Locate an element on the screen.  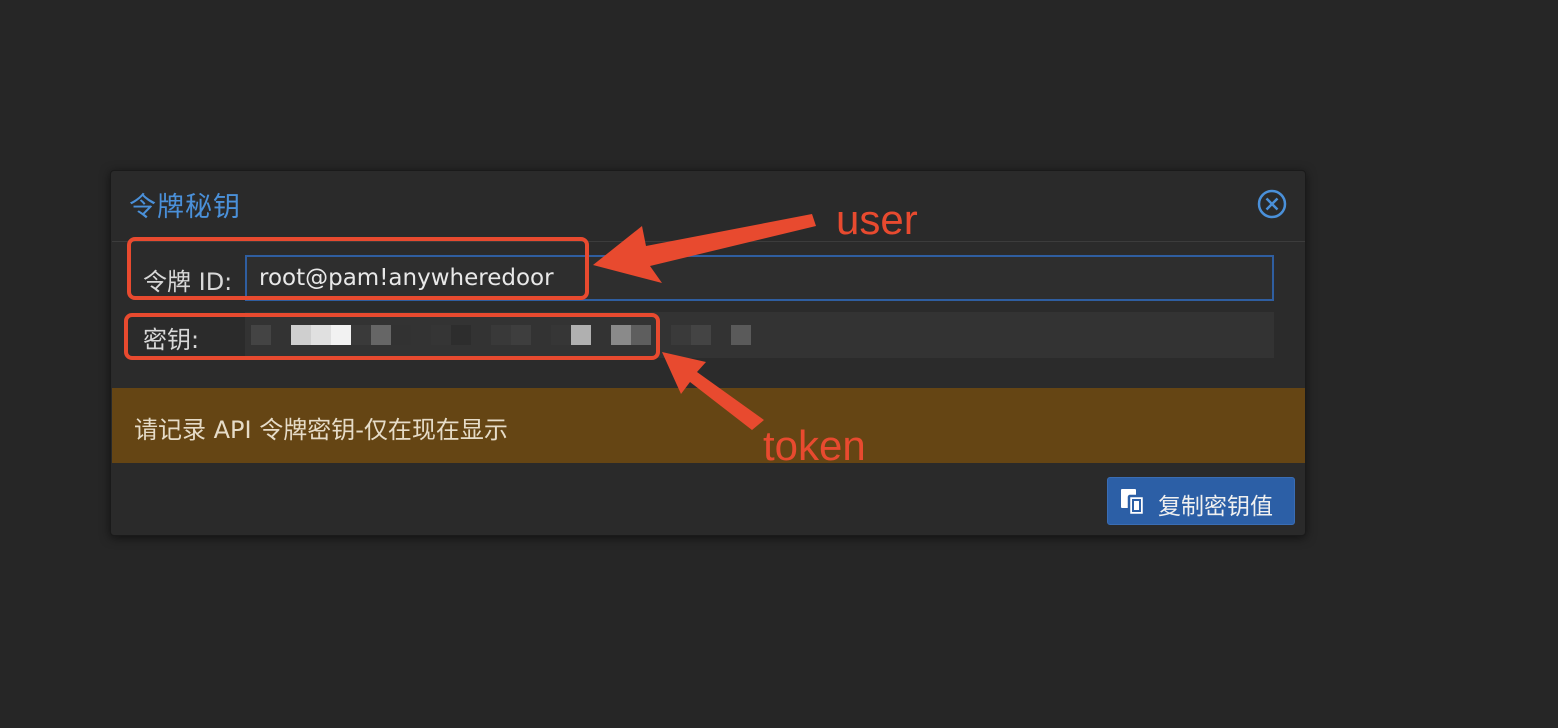
user-annotation-label: user is located at coordinates (877, 219).